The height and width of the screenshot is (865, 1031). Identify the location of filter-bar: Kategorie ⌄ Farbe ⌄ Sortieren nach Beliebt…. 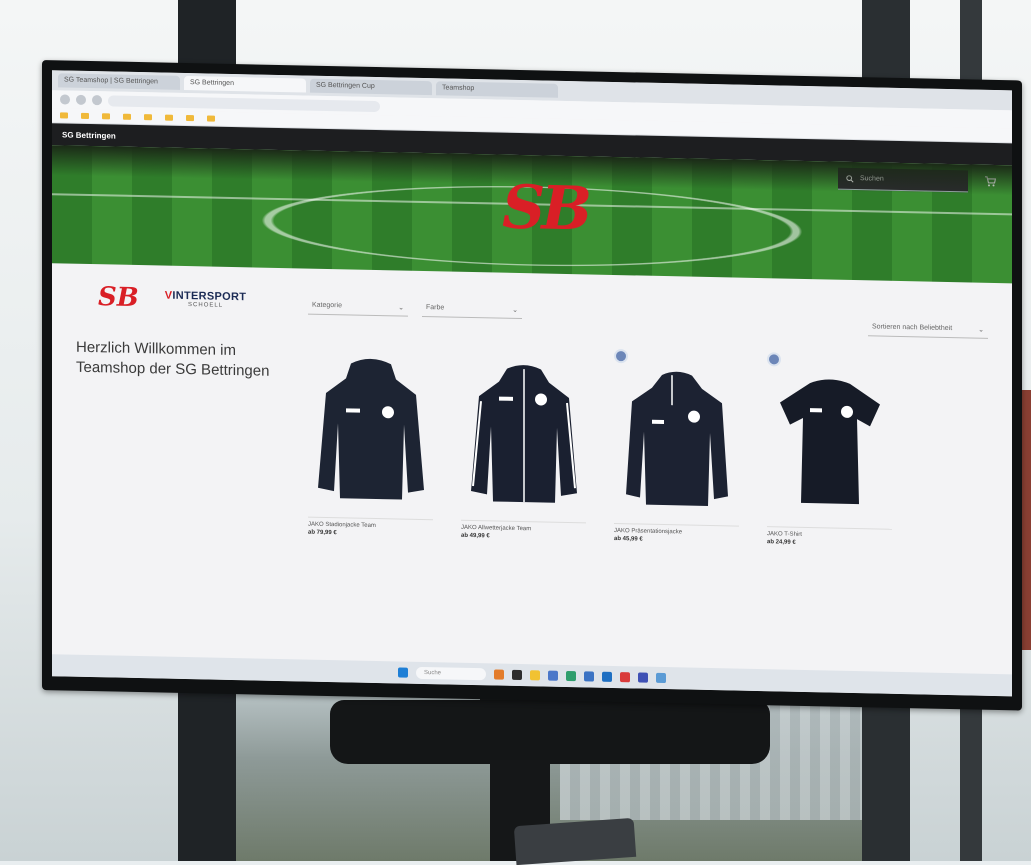
(648, 313).